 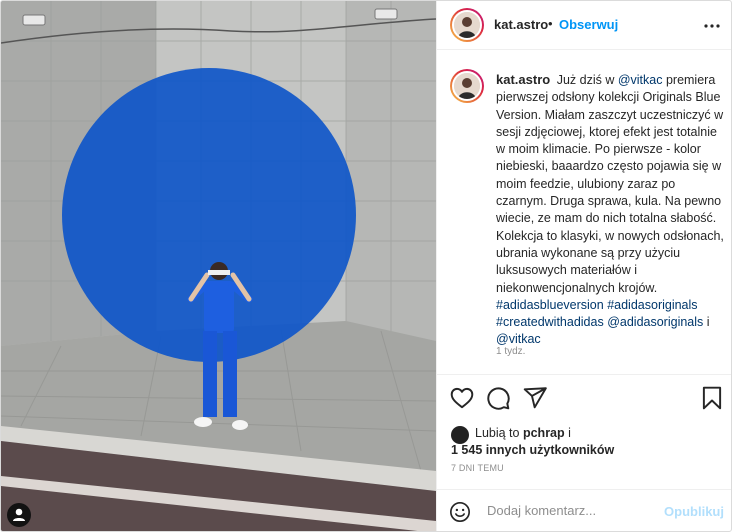 I want to click on ellipsis-icon, so click(x=712, y=26).